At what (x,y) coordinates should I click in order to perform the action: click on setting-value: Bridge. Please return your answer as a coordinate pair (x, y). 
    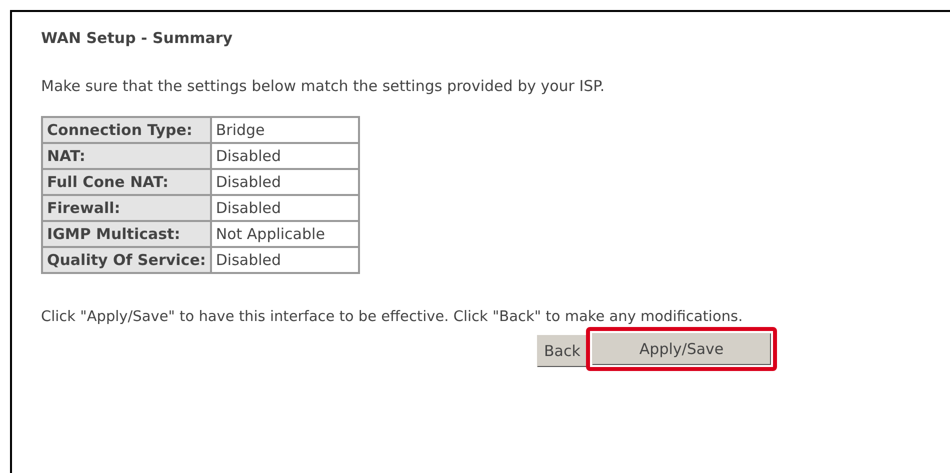
    Looking at the image, I should click on (284, 130).